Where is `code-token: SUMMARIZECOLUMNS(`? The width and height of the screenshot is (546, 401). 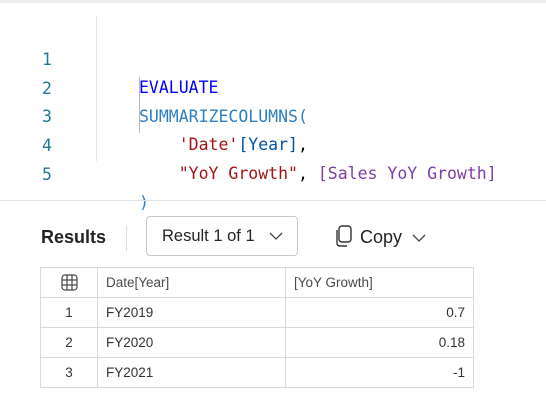
code-token: SUMMARIZECOLUMNS( is located at coordinates (223, 116).